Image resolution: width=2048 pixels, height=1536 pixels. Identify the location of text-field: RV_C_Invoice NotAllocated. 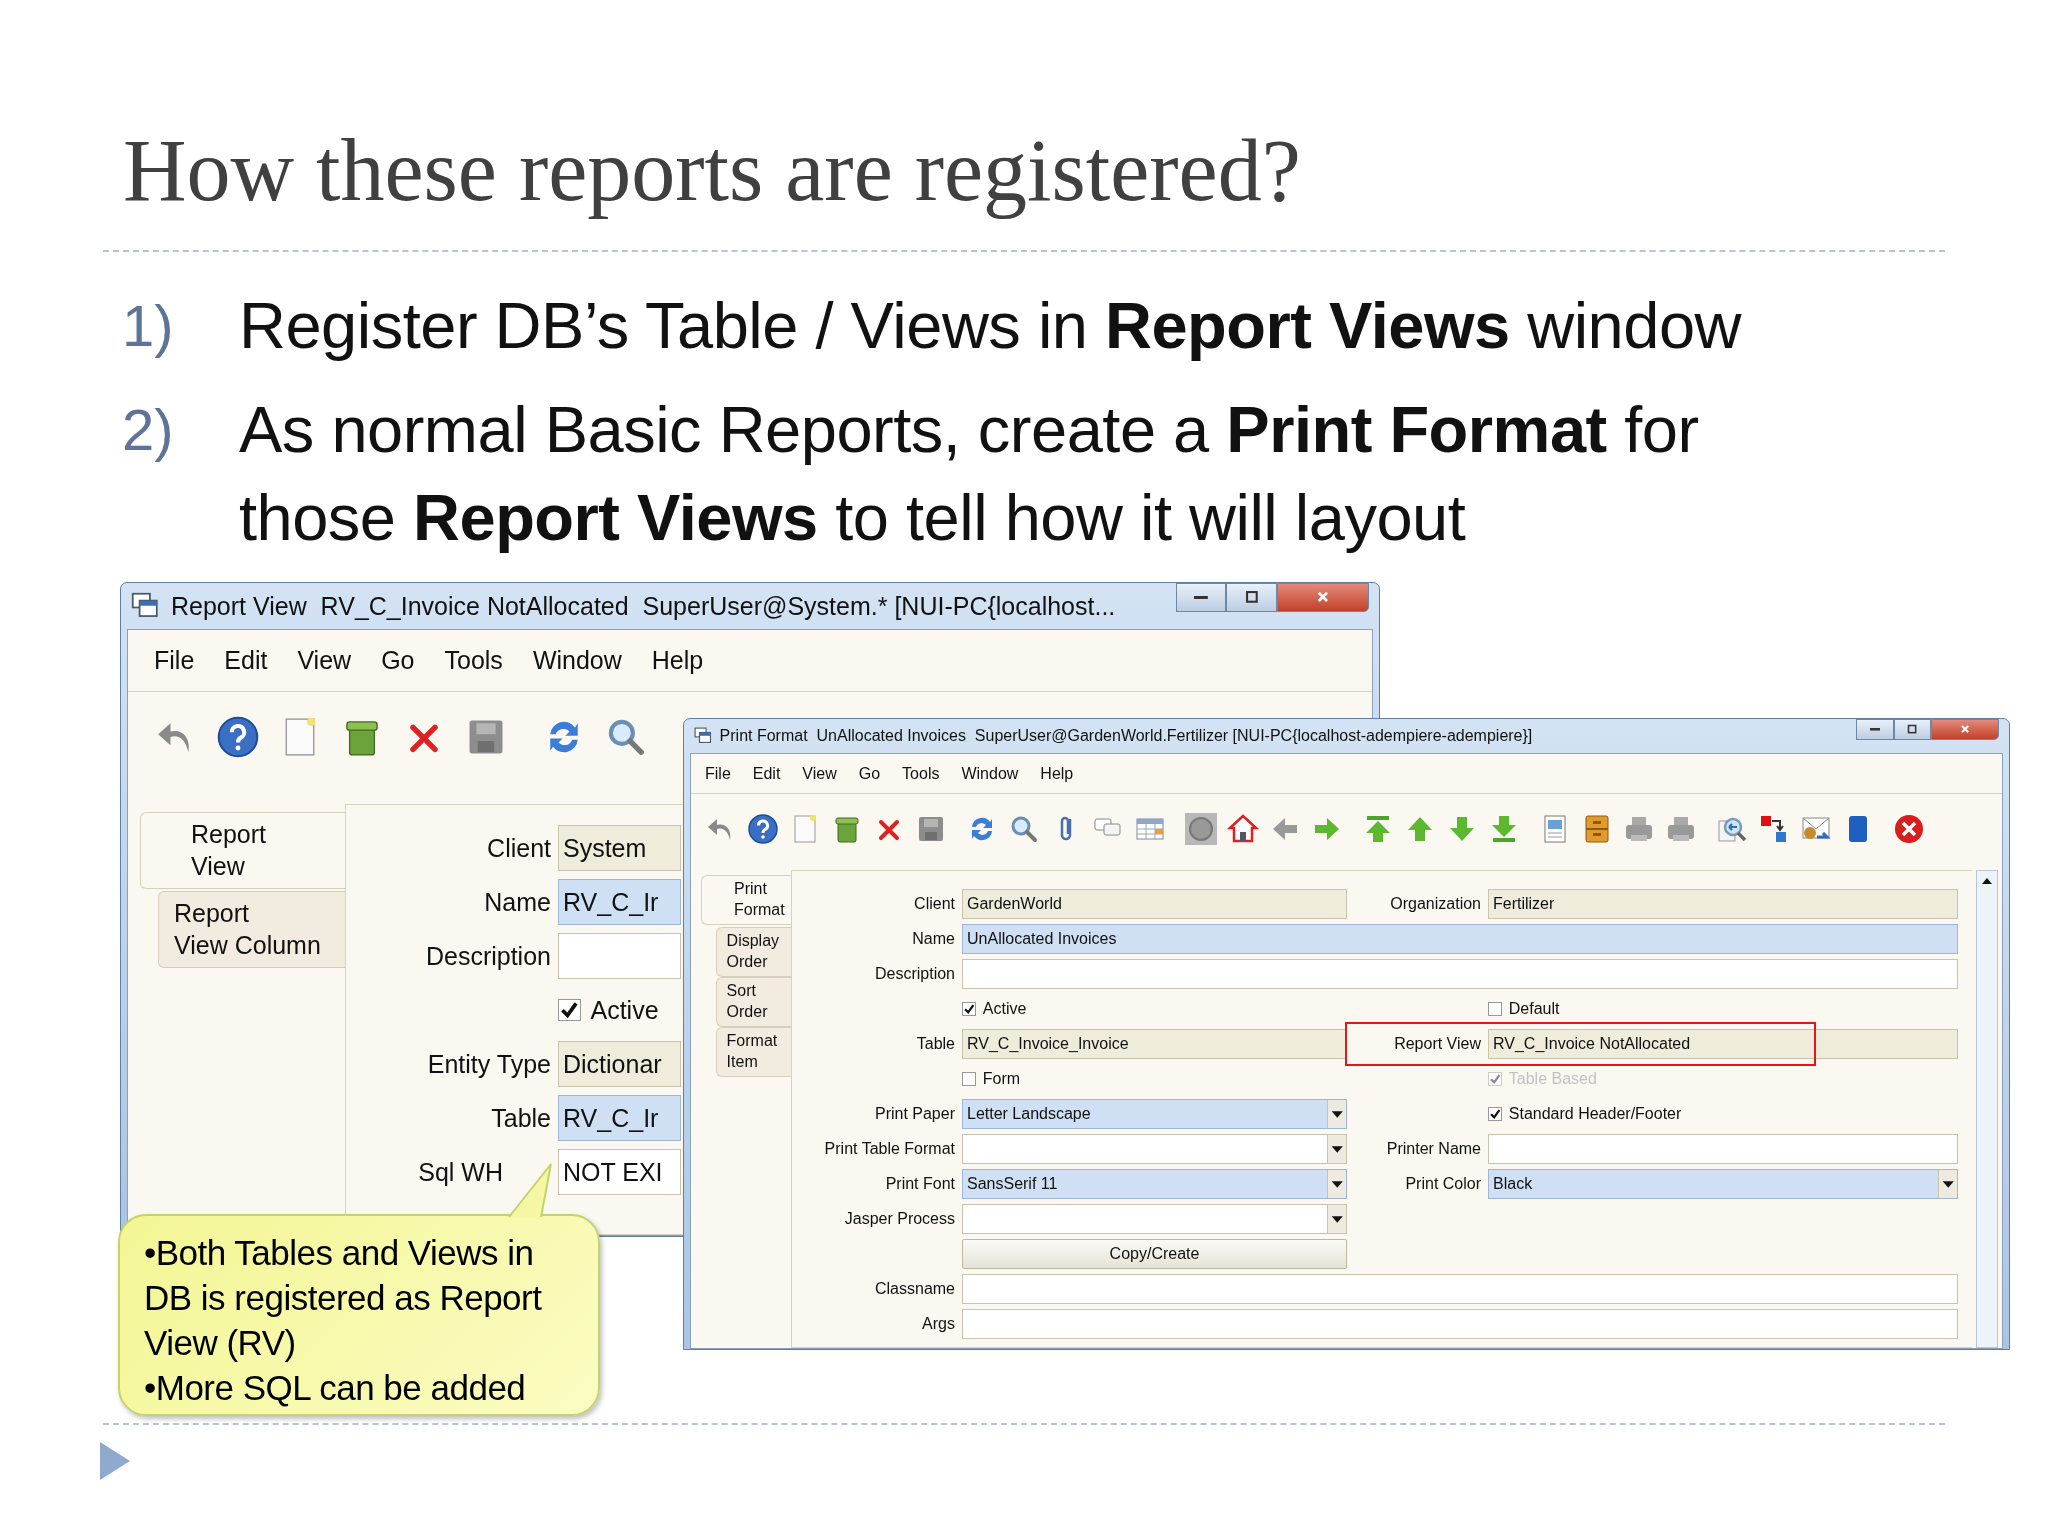
(1723, 1044).